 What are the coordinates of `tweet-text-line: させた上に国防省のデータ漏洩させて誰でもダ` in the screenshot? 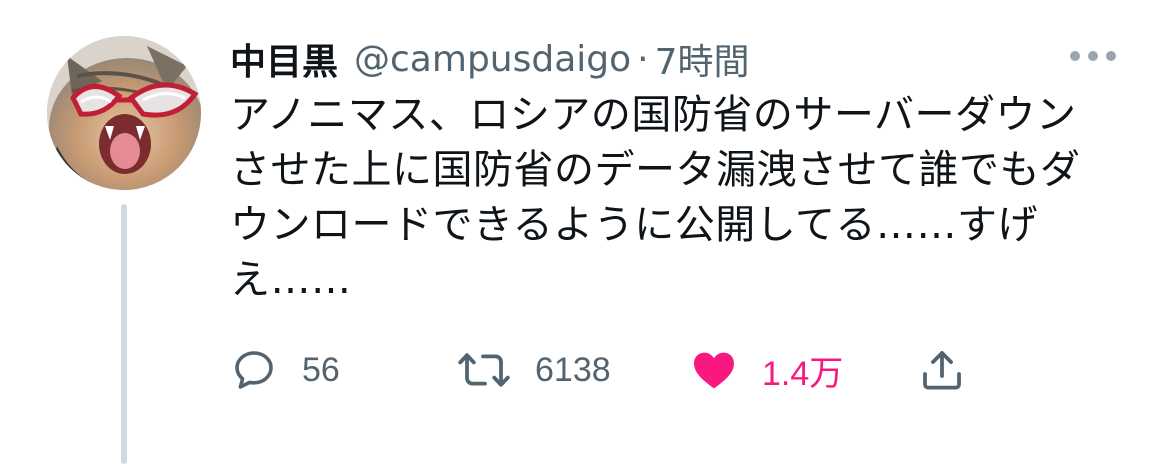 It's located at (655, 170).